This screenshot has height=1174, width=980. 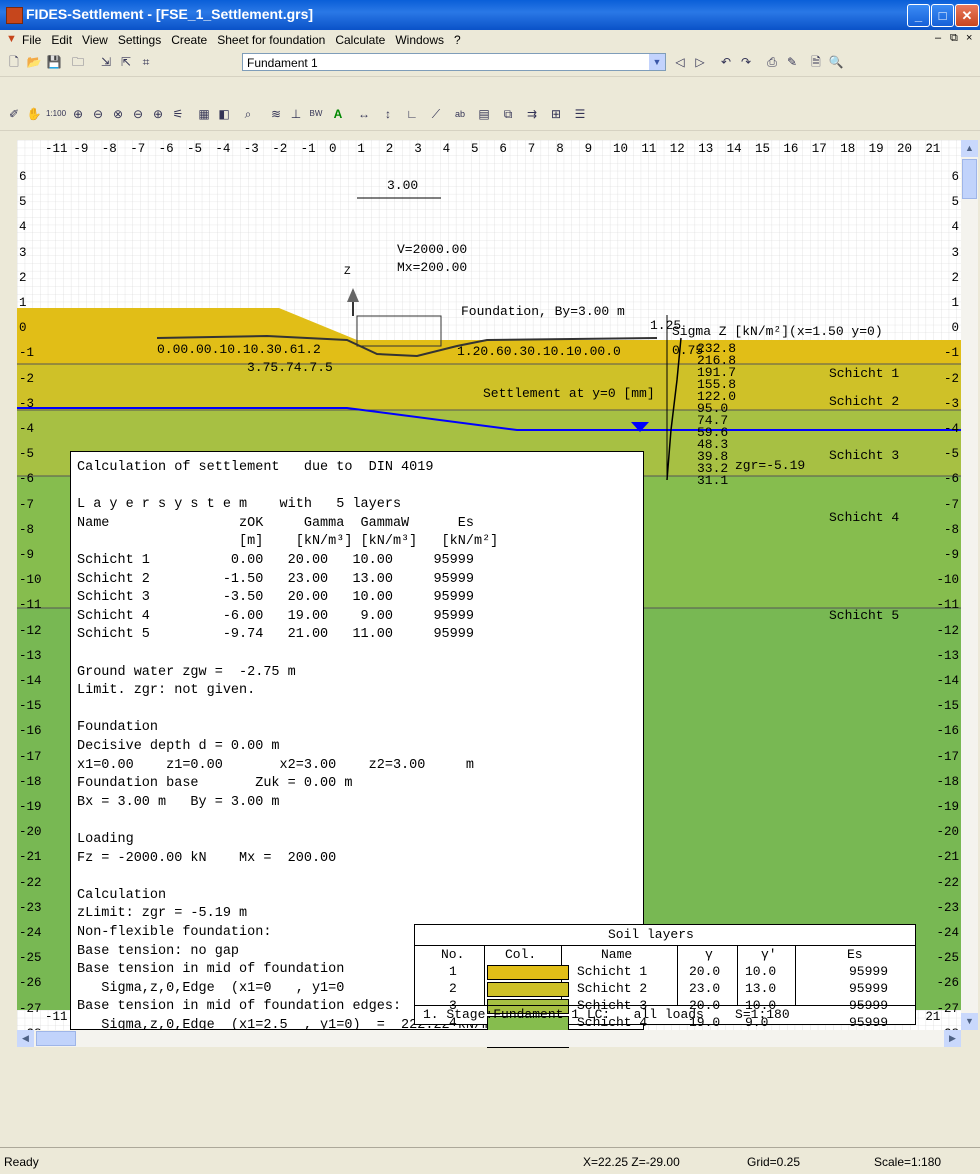 What do you see at coordinates (951, 378) in the screenshot?
I see `ruler-tick: -2` at bounding box center [951, 378].